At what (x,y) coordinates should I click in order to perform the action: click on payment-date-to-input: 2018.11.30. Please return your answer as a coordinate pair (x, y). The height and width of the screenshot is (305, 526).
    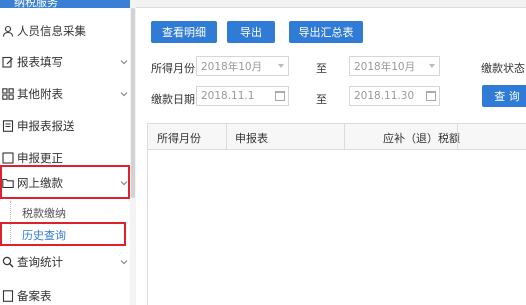
    Looking at the image, I should click on (394, 96).